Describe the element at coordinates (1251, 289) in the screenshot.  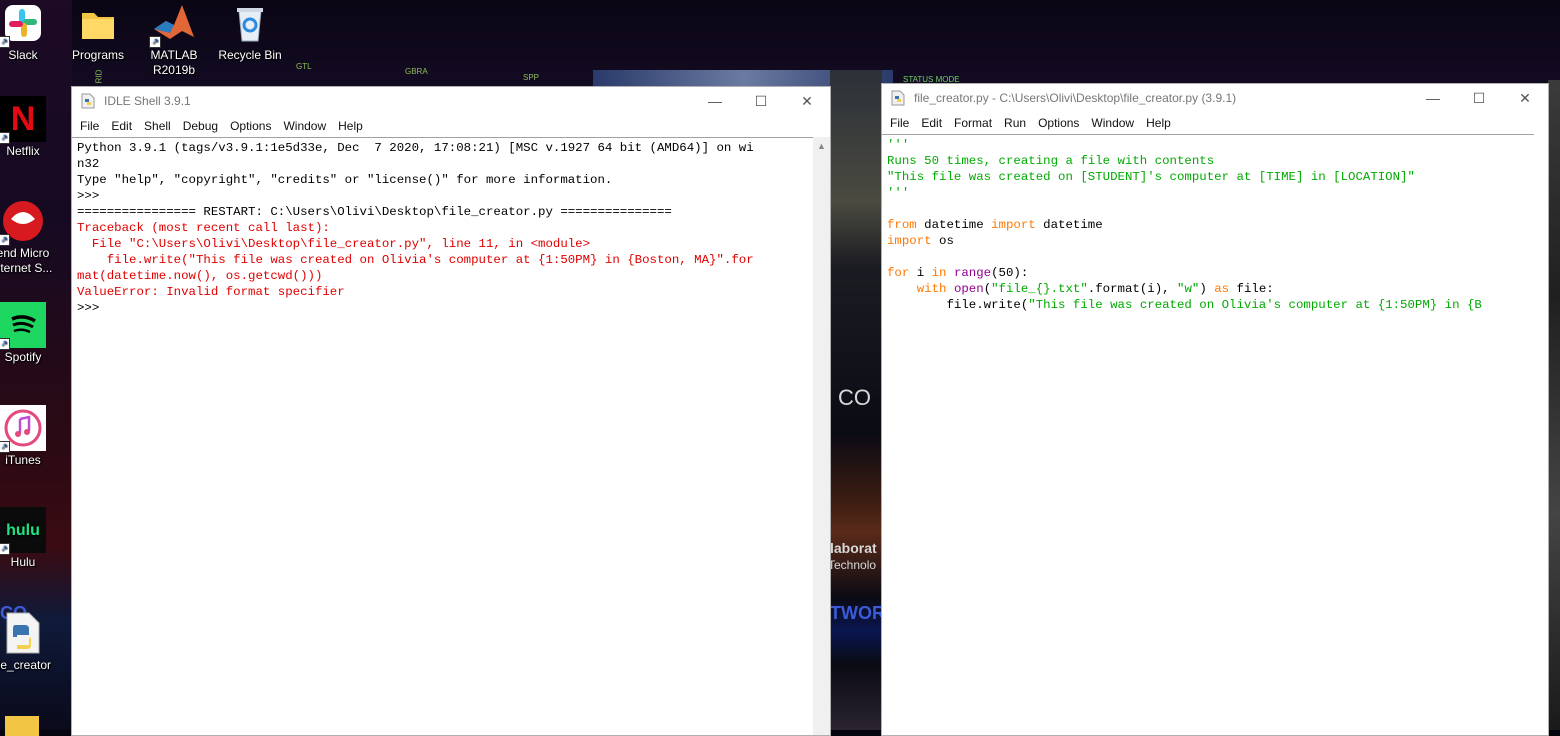
I see `code-token: file:` at that location.